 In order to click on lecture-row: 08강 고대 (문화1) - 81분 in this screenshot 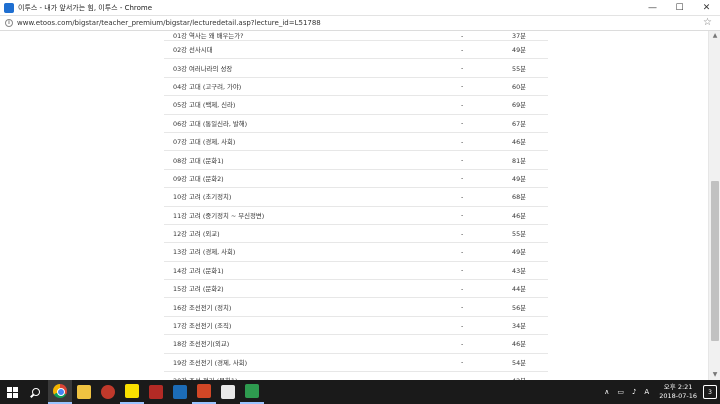, I will do `click(356, 160)`.